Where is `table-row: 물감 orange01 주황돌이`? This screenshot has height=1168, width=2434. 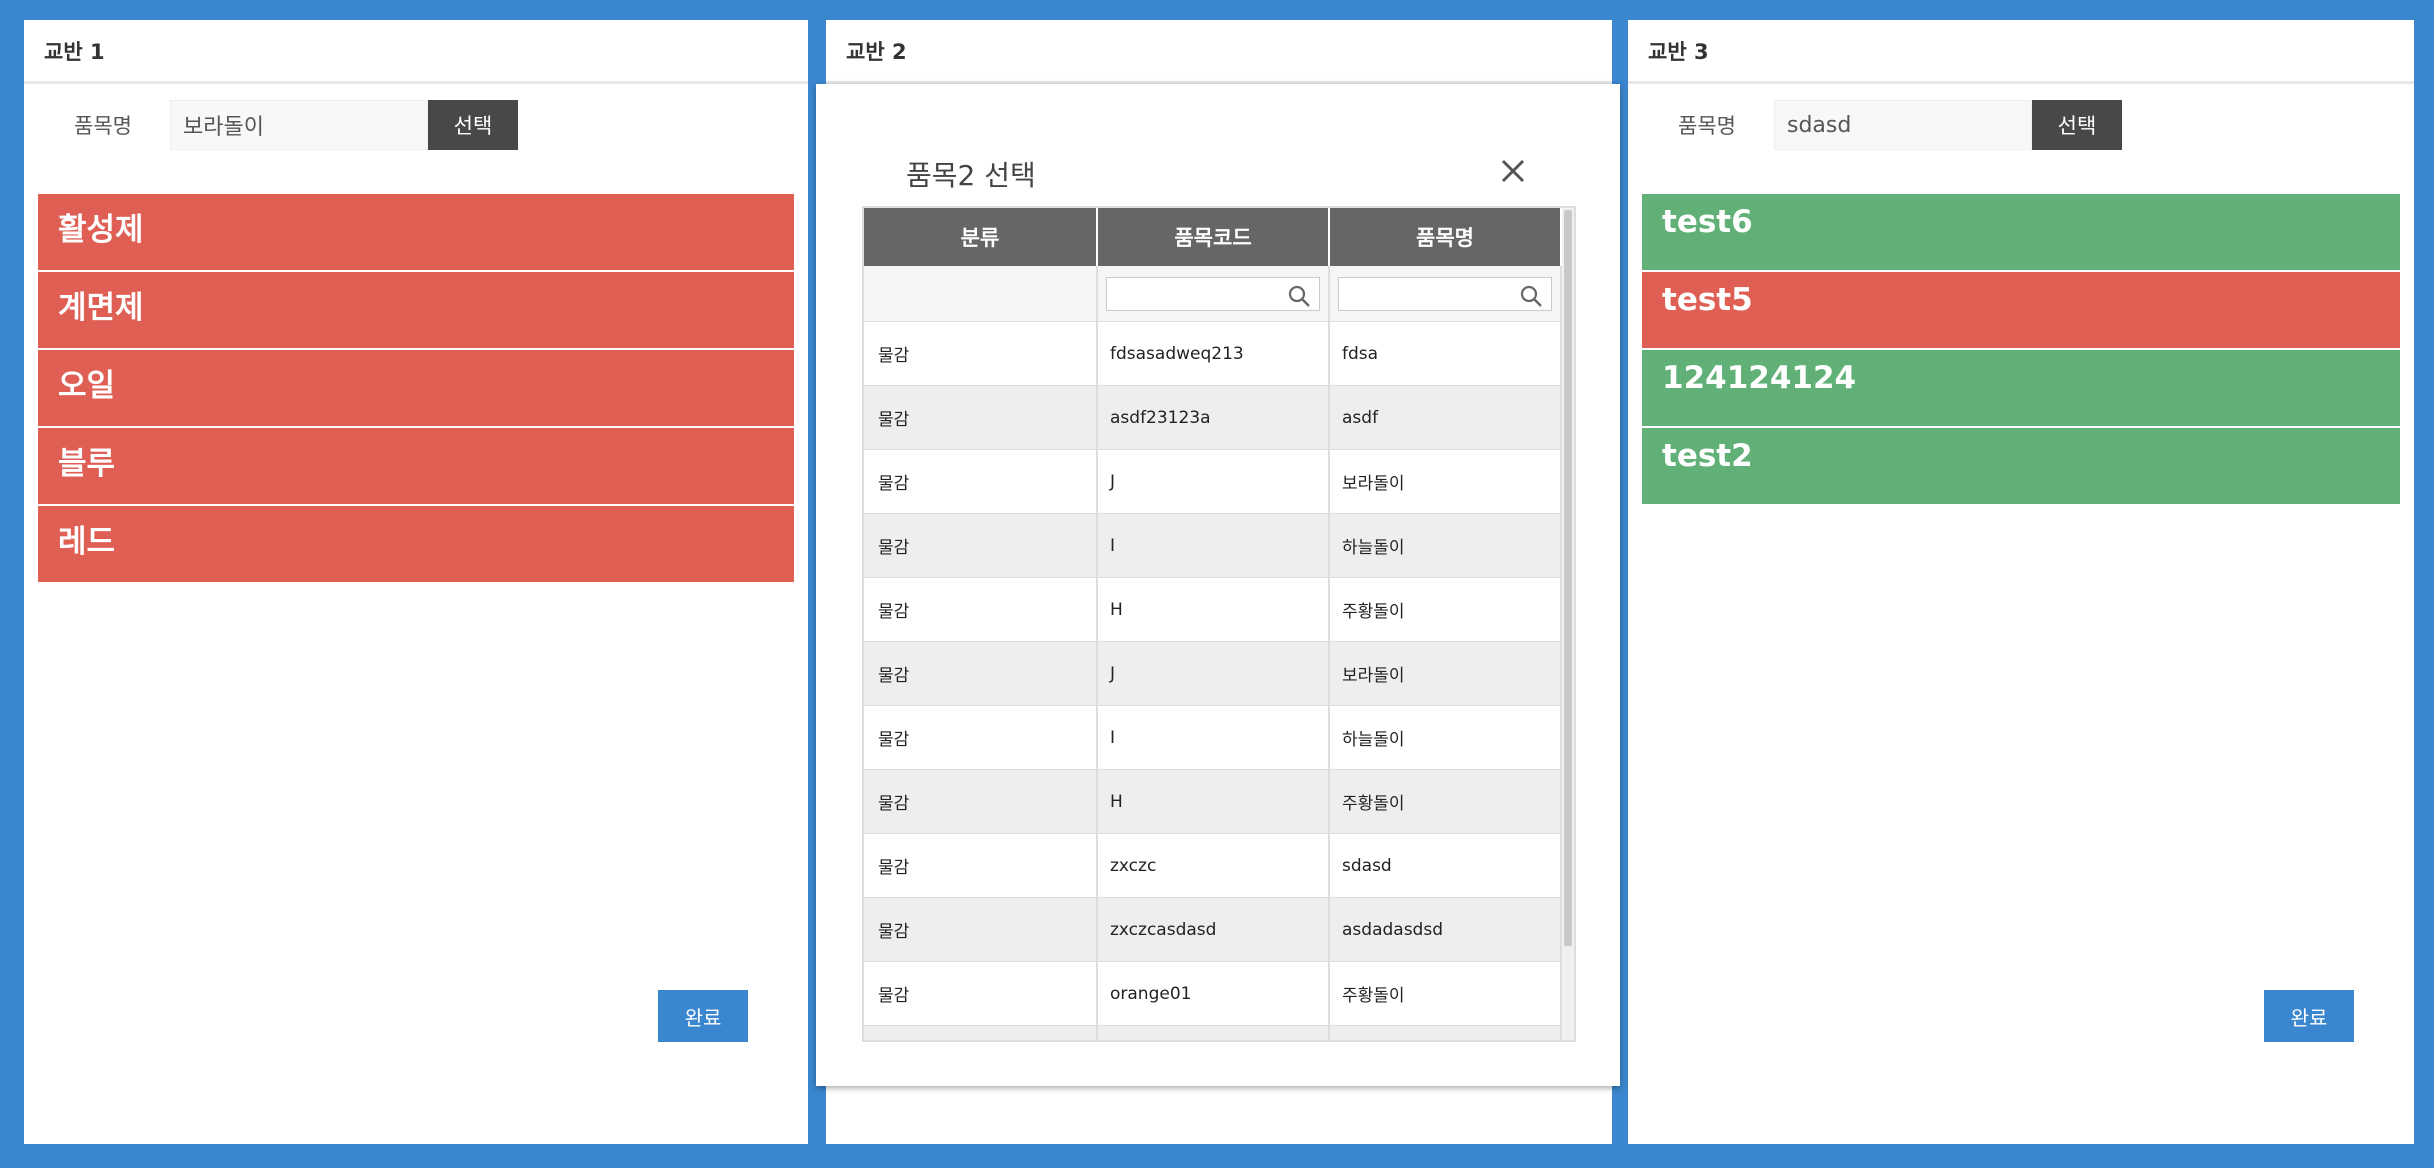 table-row: 물감 orange01 주황돌이 is located at coordinates (1219, 994).